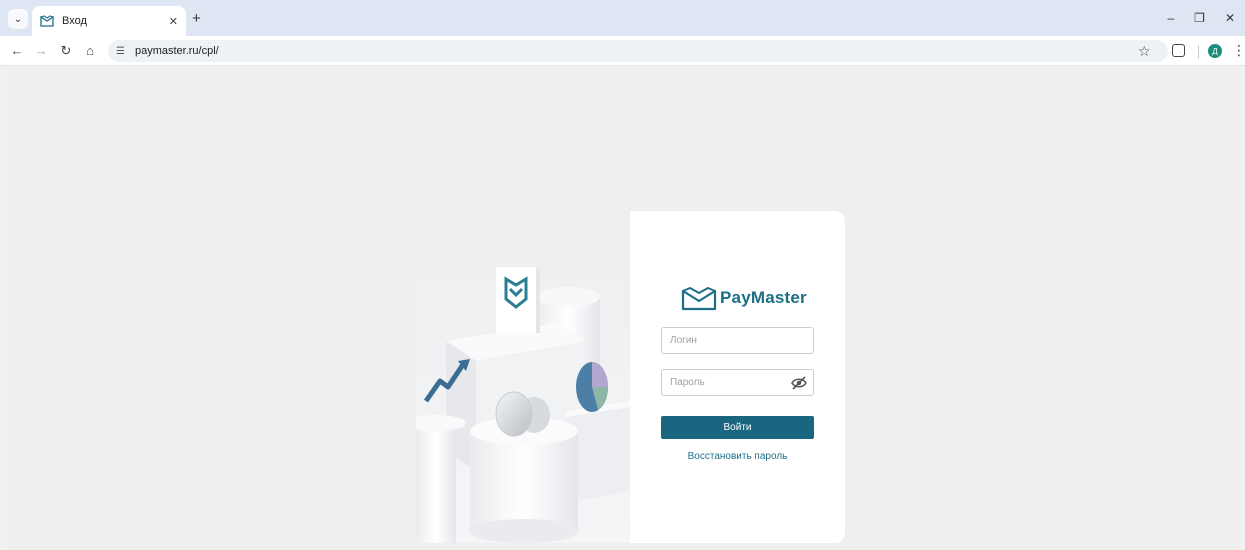  What do you see at coordinates (737, 382) in the screenshot?
I see `password-field` at bounding box center [737, 382].